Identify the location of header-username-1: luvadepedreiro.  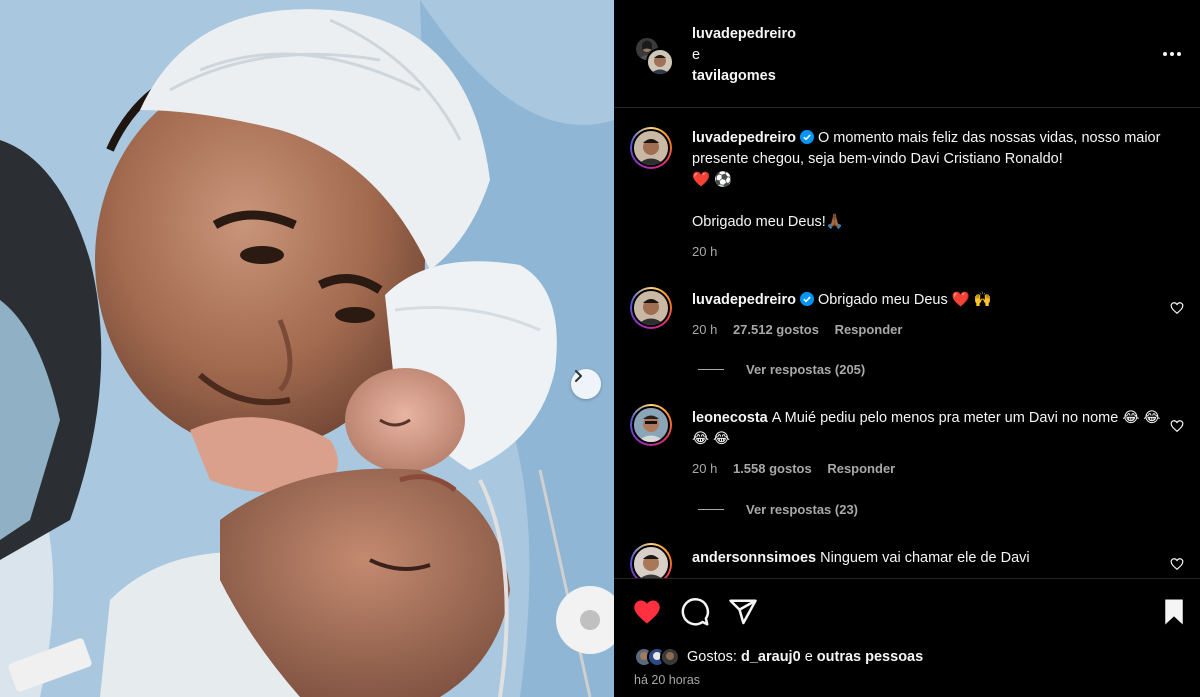
(744, 34).